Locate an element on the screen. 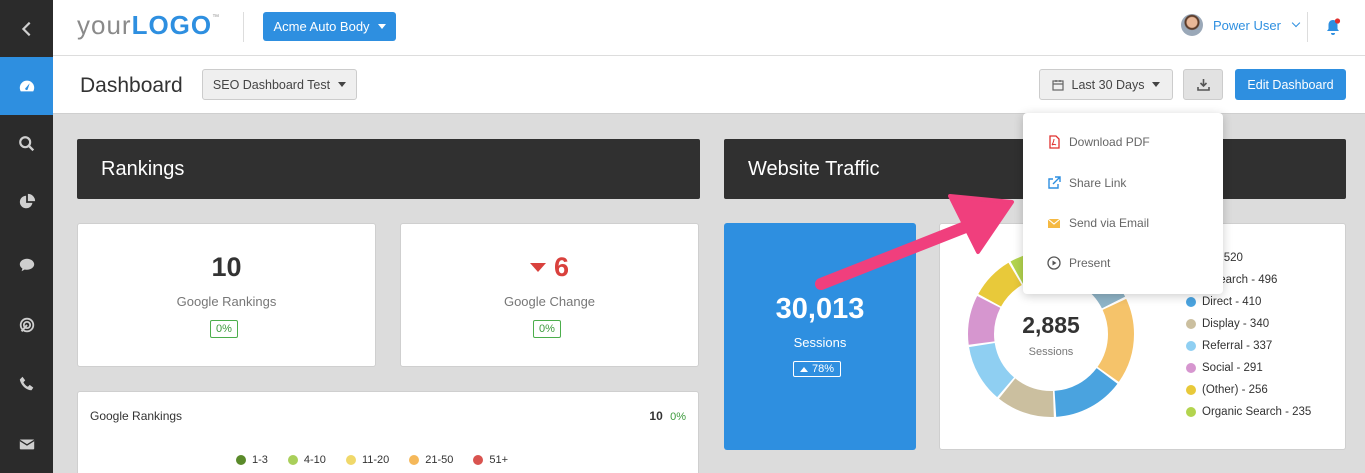 Image resolution: width=1365 pixels, height=473 pixels. panel-title: Rankings is located at coordinates (143, 168).